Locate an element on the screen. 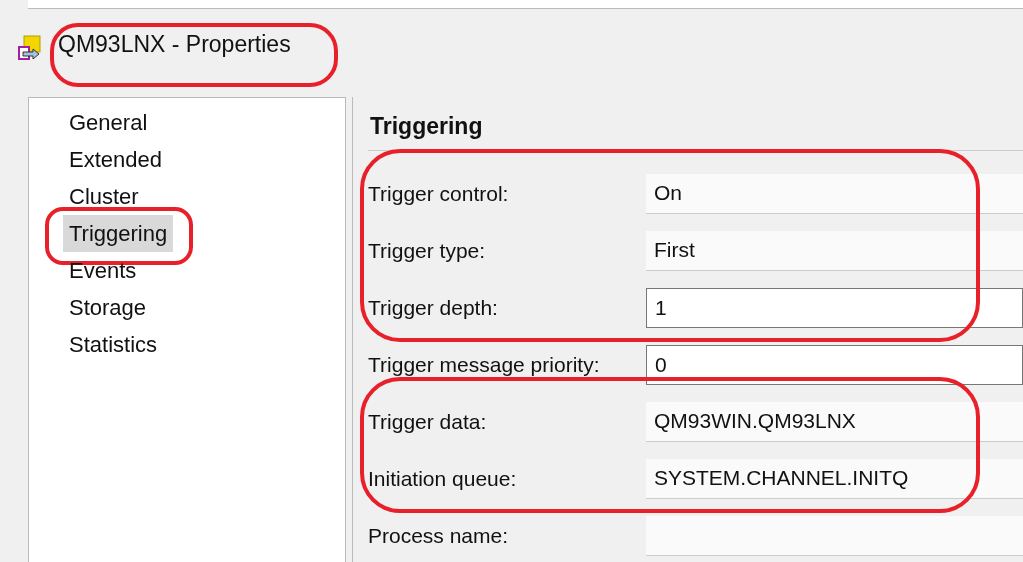 The image size is (1023, 562). sidebar-item: Triggering is located at coordinates (118, 233).